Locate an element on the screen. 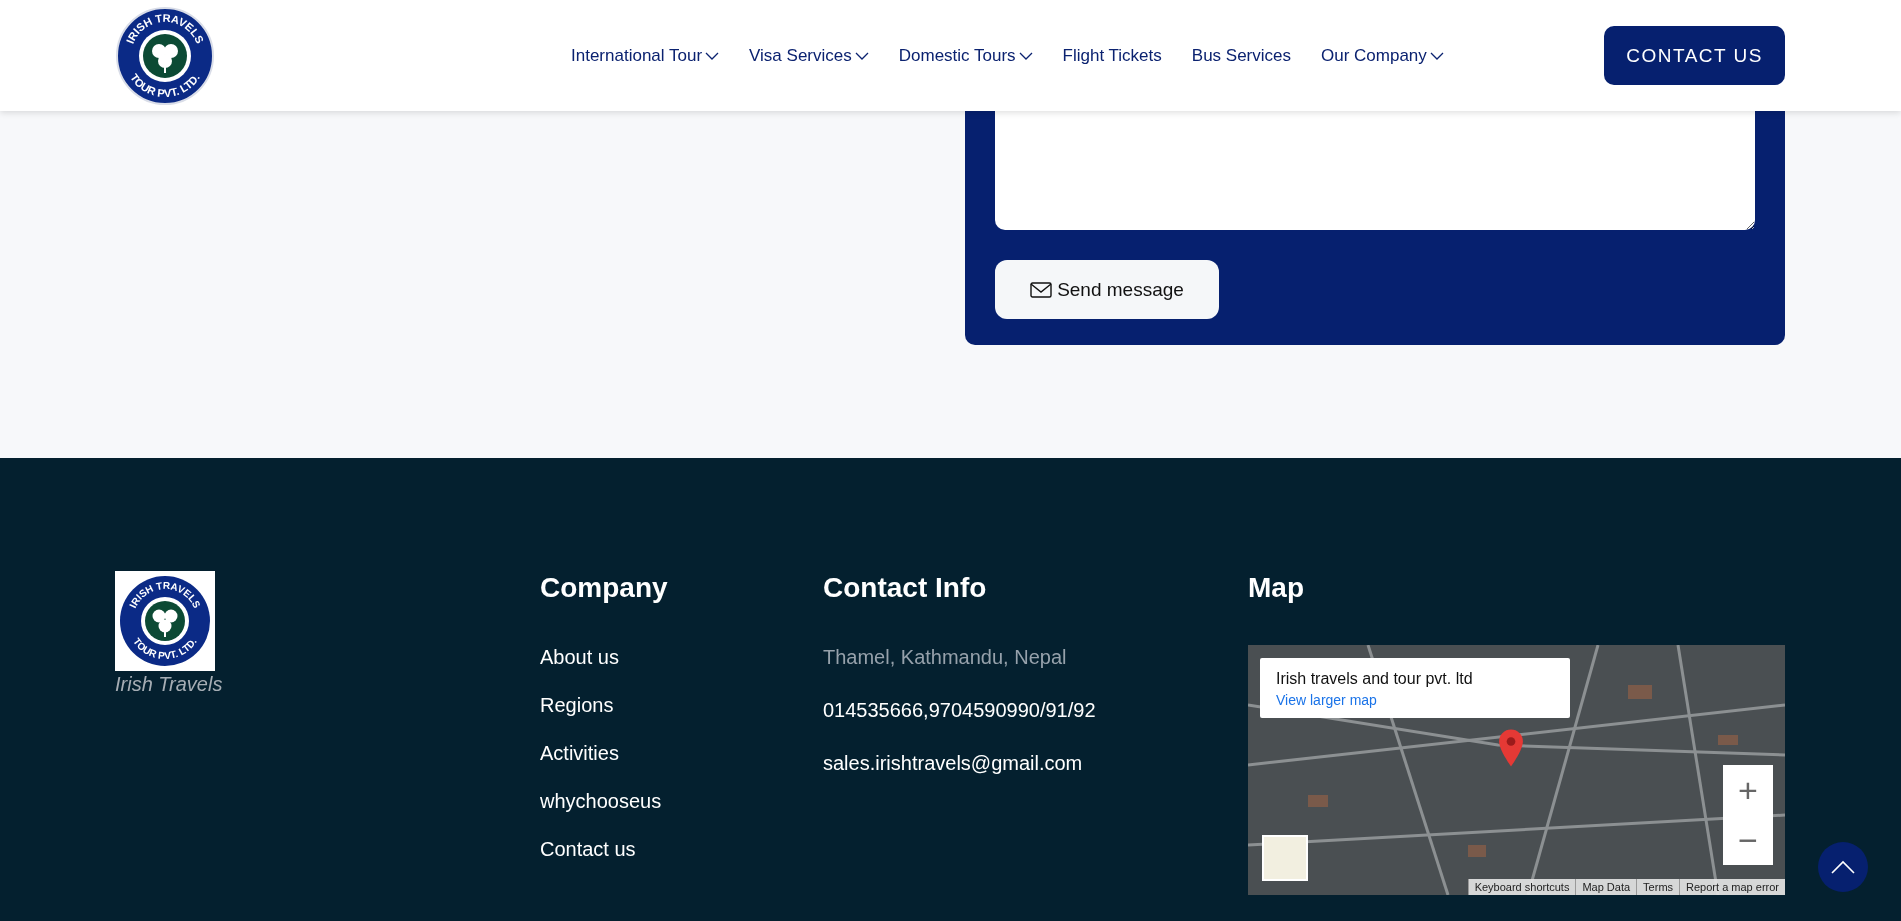 This screenshot has width=1901, height=921. view-larger-map-link: View larger map is located at coordinates (1415, 699).